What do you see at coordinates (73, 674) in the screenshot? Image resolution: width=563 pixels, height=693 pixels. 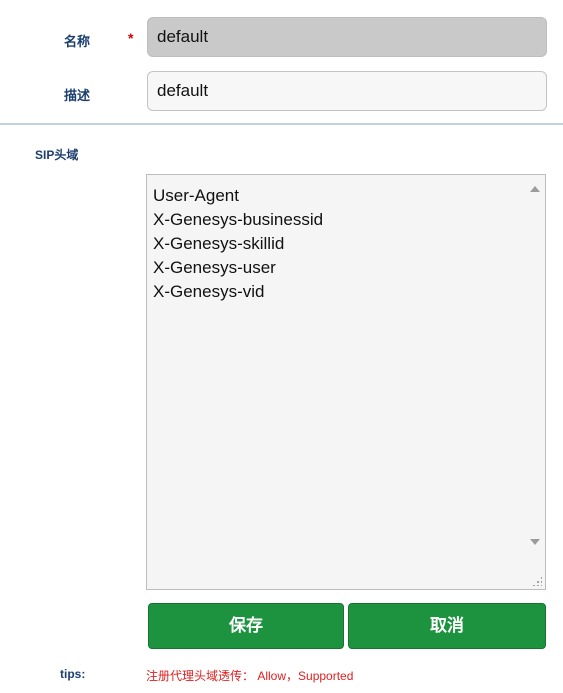 I see `tips-label: tips:` at bounding box center [73, 674].